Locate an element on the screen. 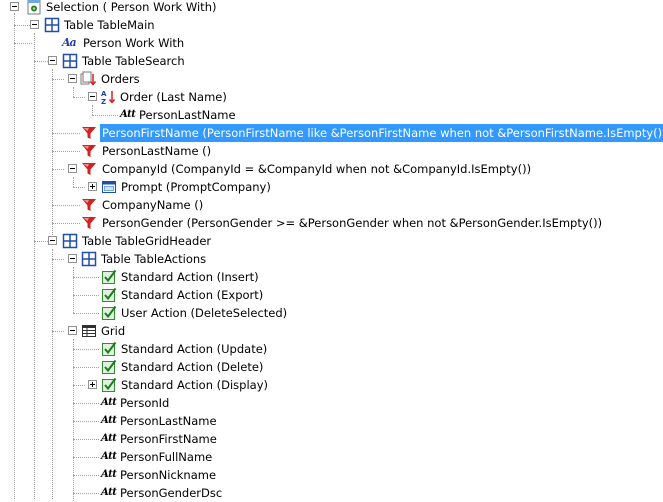 The height and width of the screenshot is (502, 663). tree-node-action-delete: Standard Action (Delete) is located at coordinates (331, 367).